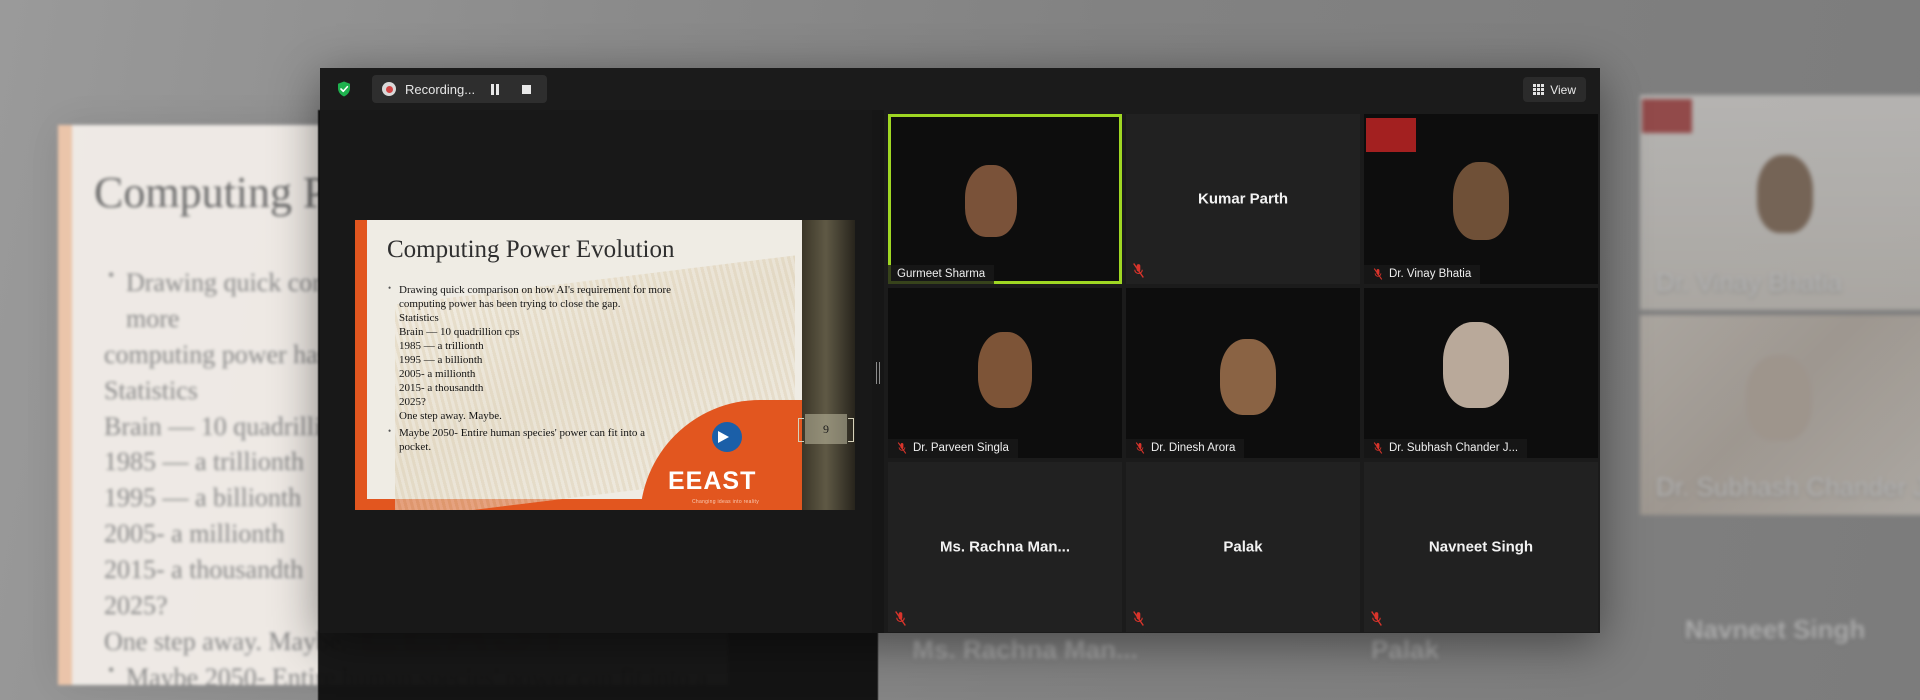 This screenshot has height=700, width=1920. I want to click on slide-side-strip: 9, so click(826, 365).